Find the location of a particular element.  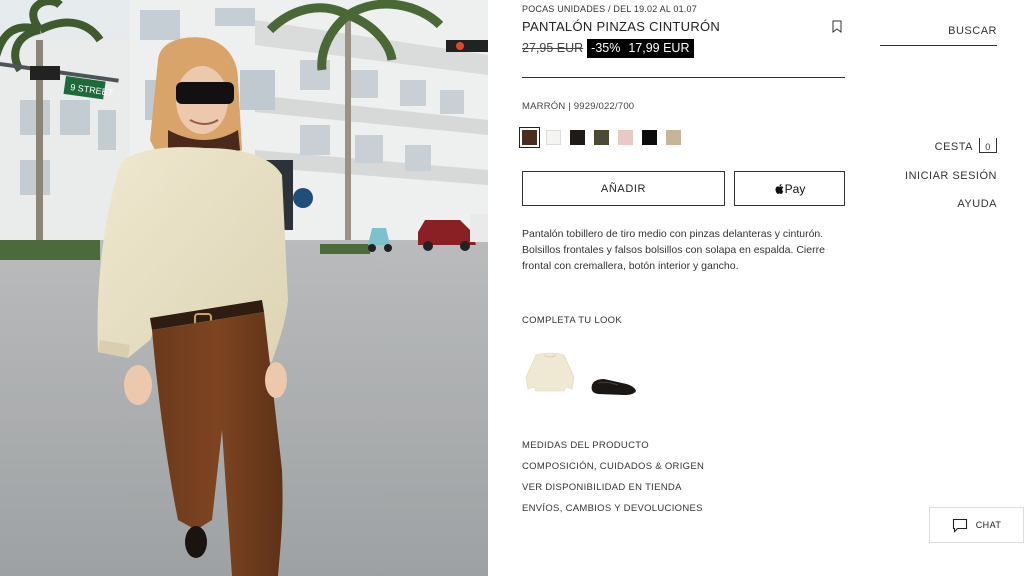

add-to-cart-button: AÑADIR is located at coordinates (623, 188).